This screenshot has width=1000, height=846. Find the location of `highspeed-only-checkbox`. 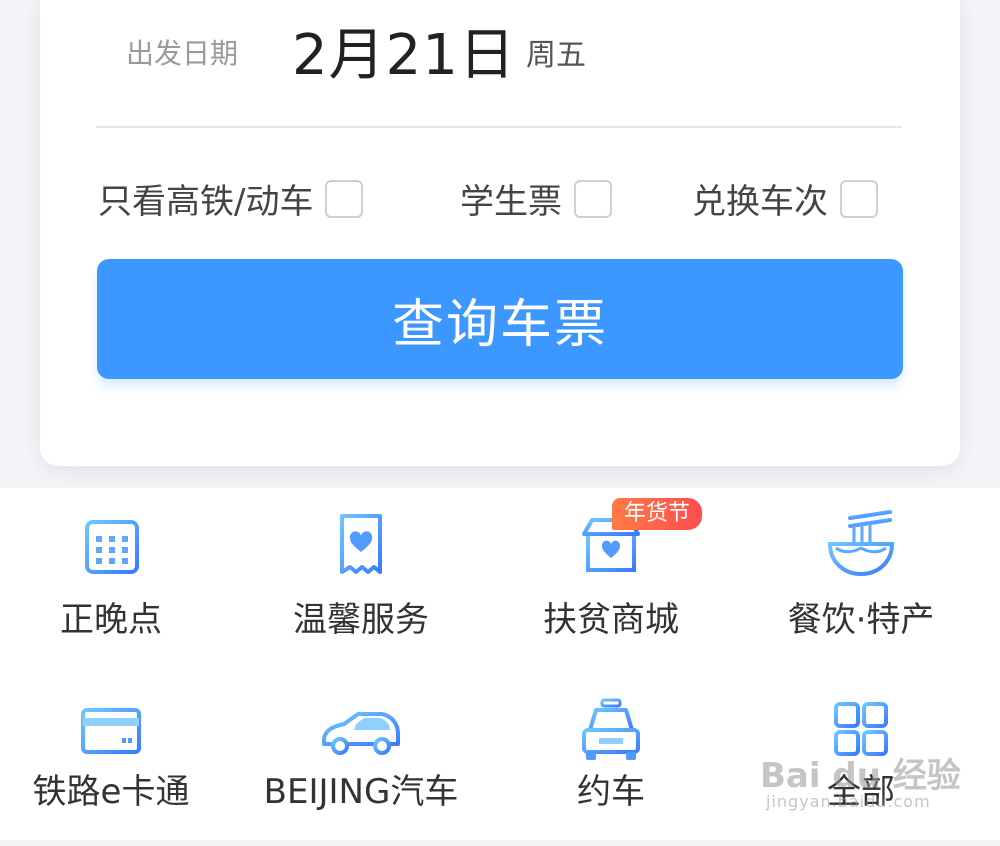

highspeed-only-checkbox is located at coordinates (344, 198).